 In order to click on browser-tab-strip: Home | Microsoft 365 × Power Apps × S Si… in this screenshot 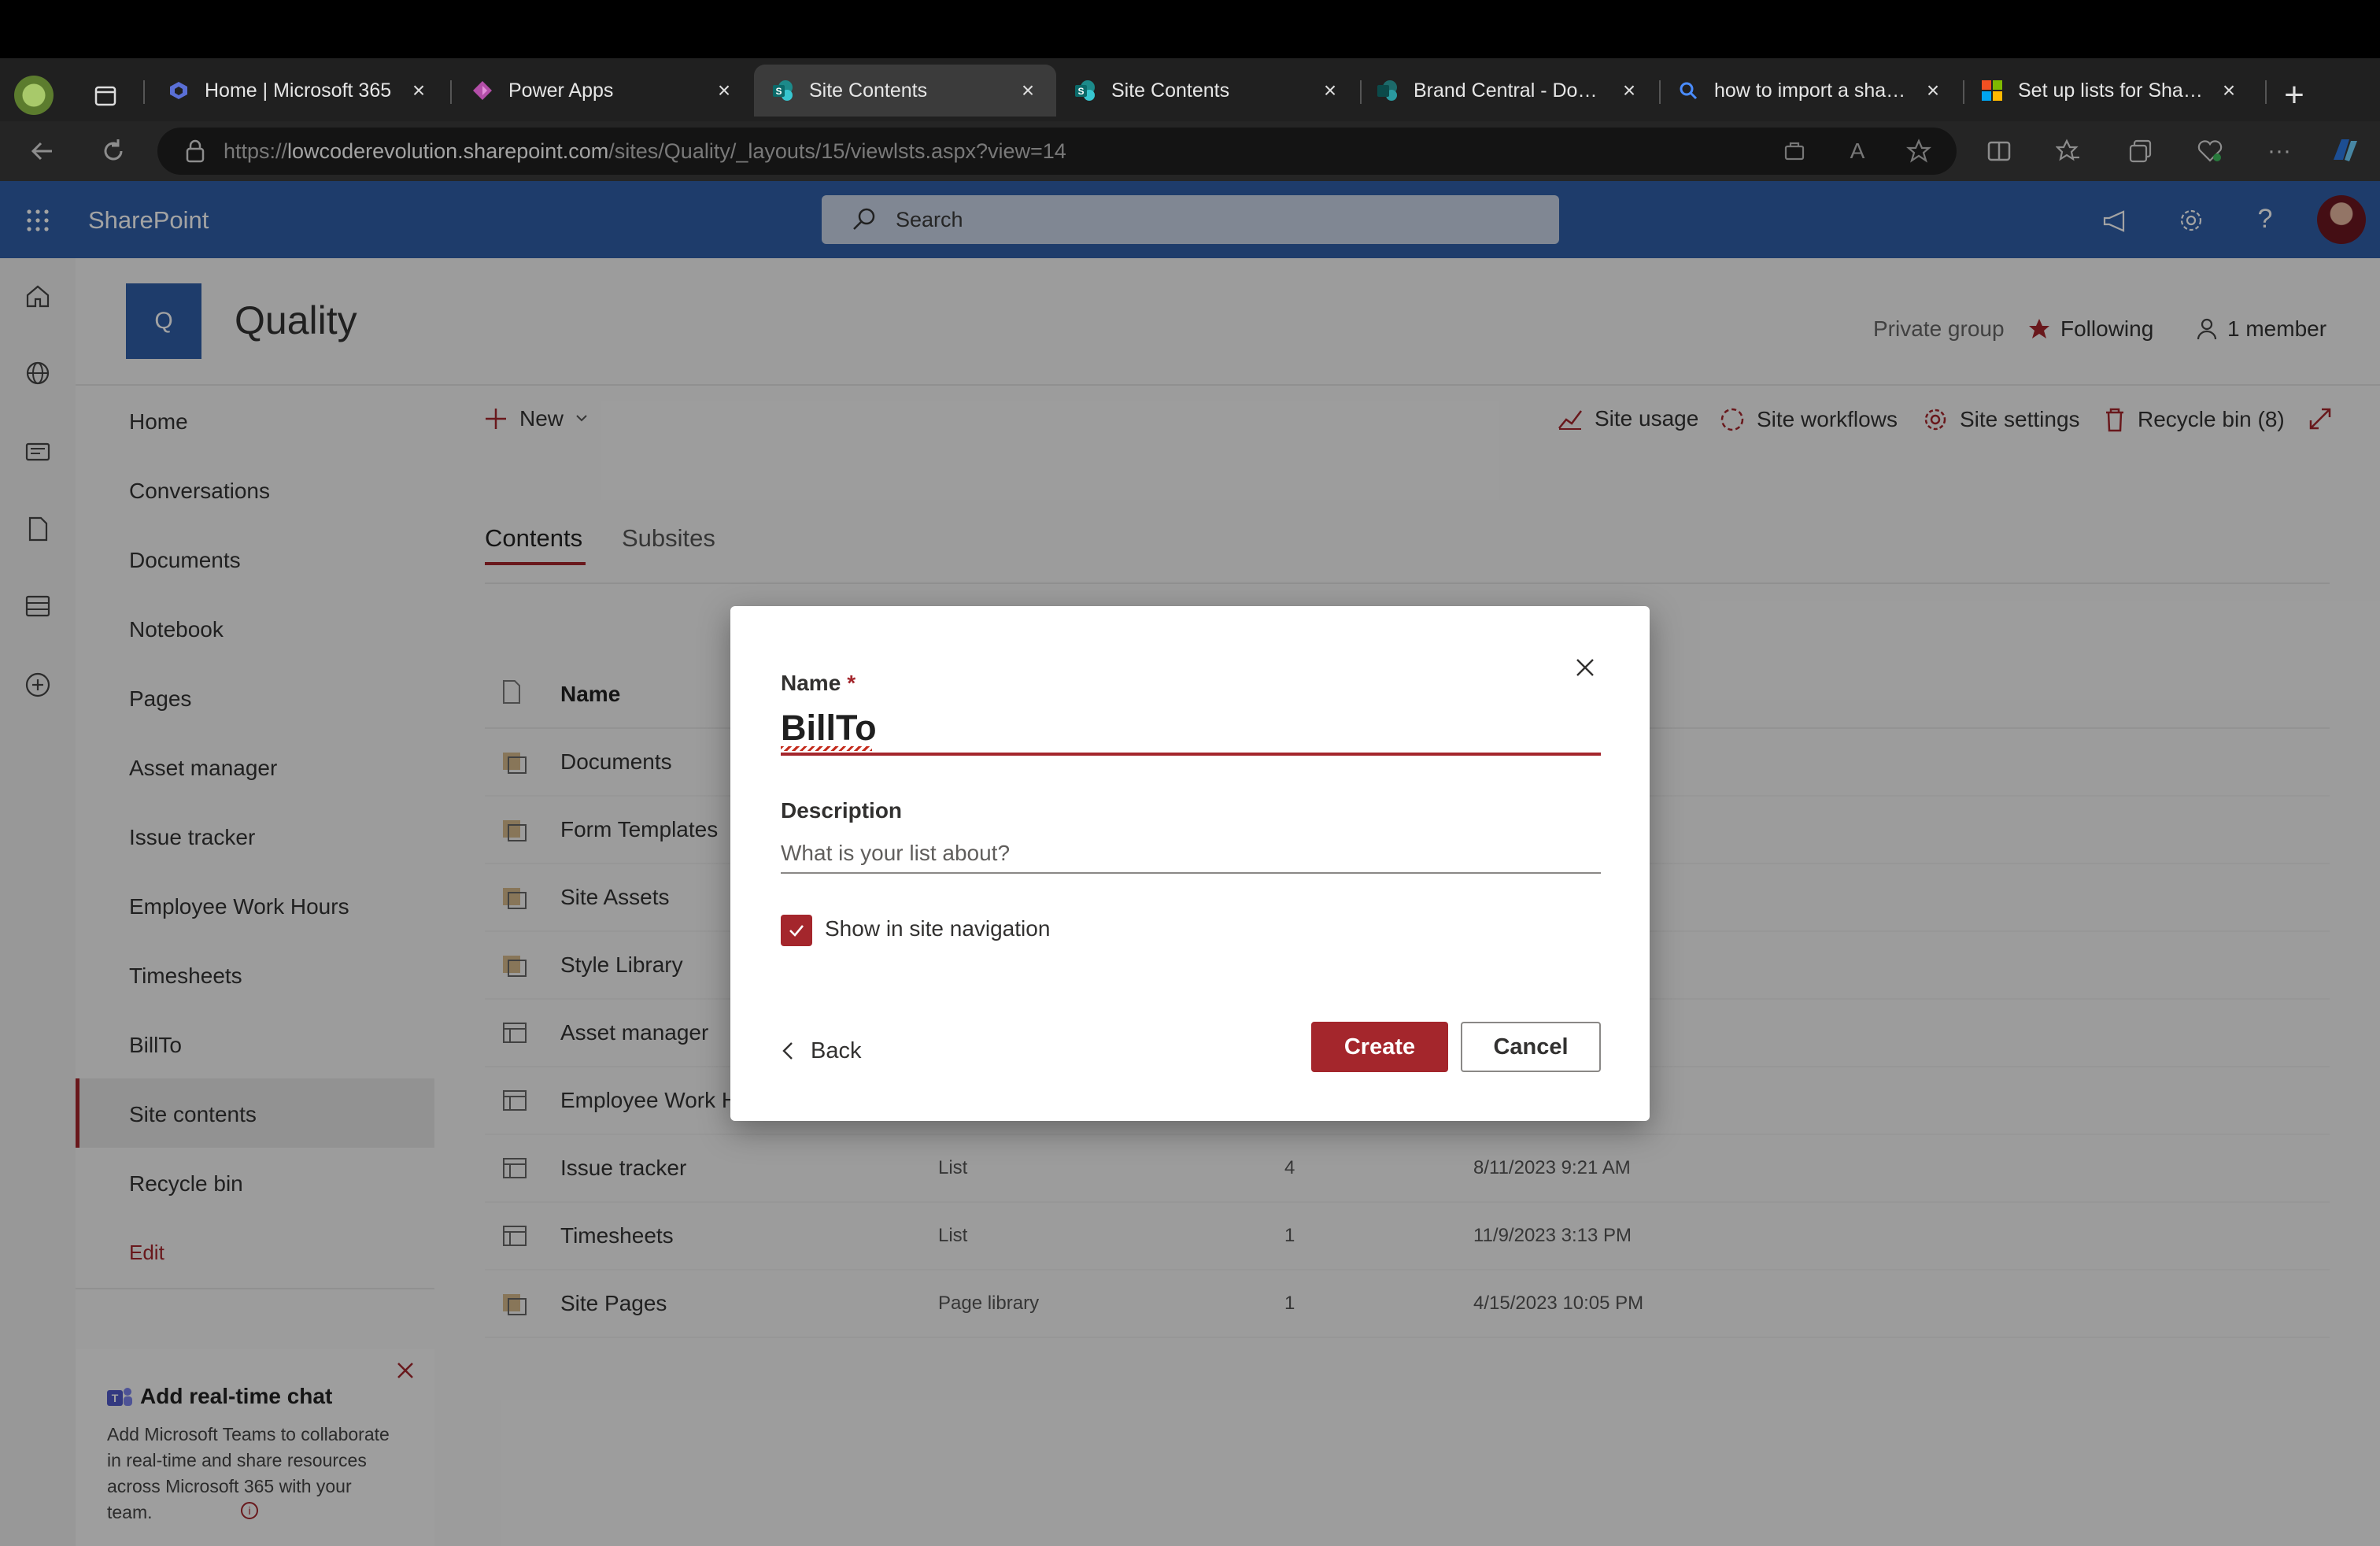, I will do `click(1190, 89)`.